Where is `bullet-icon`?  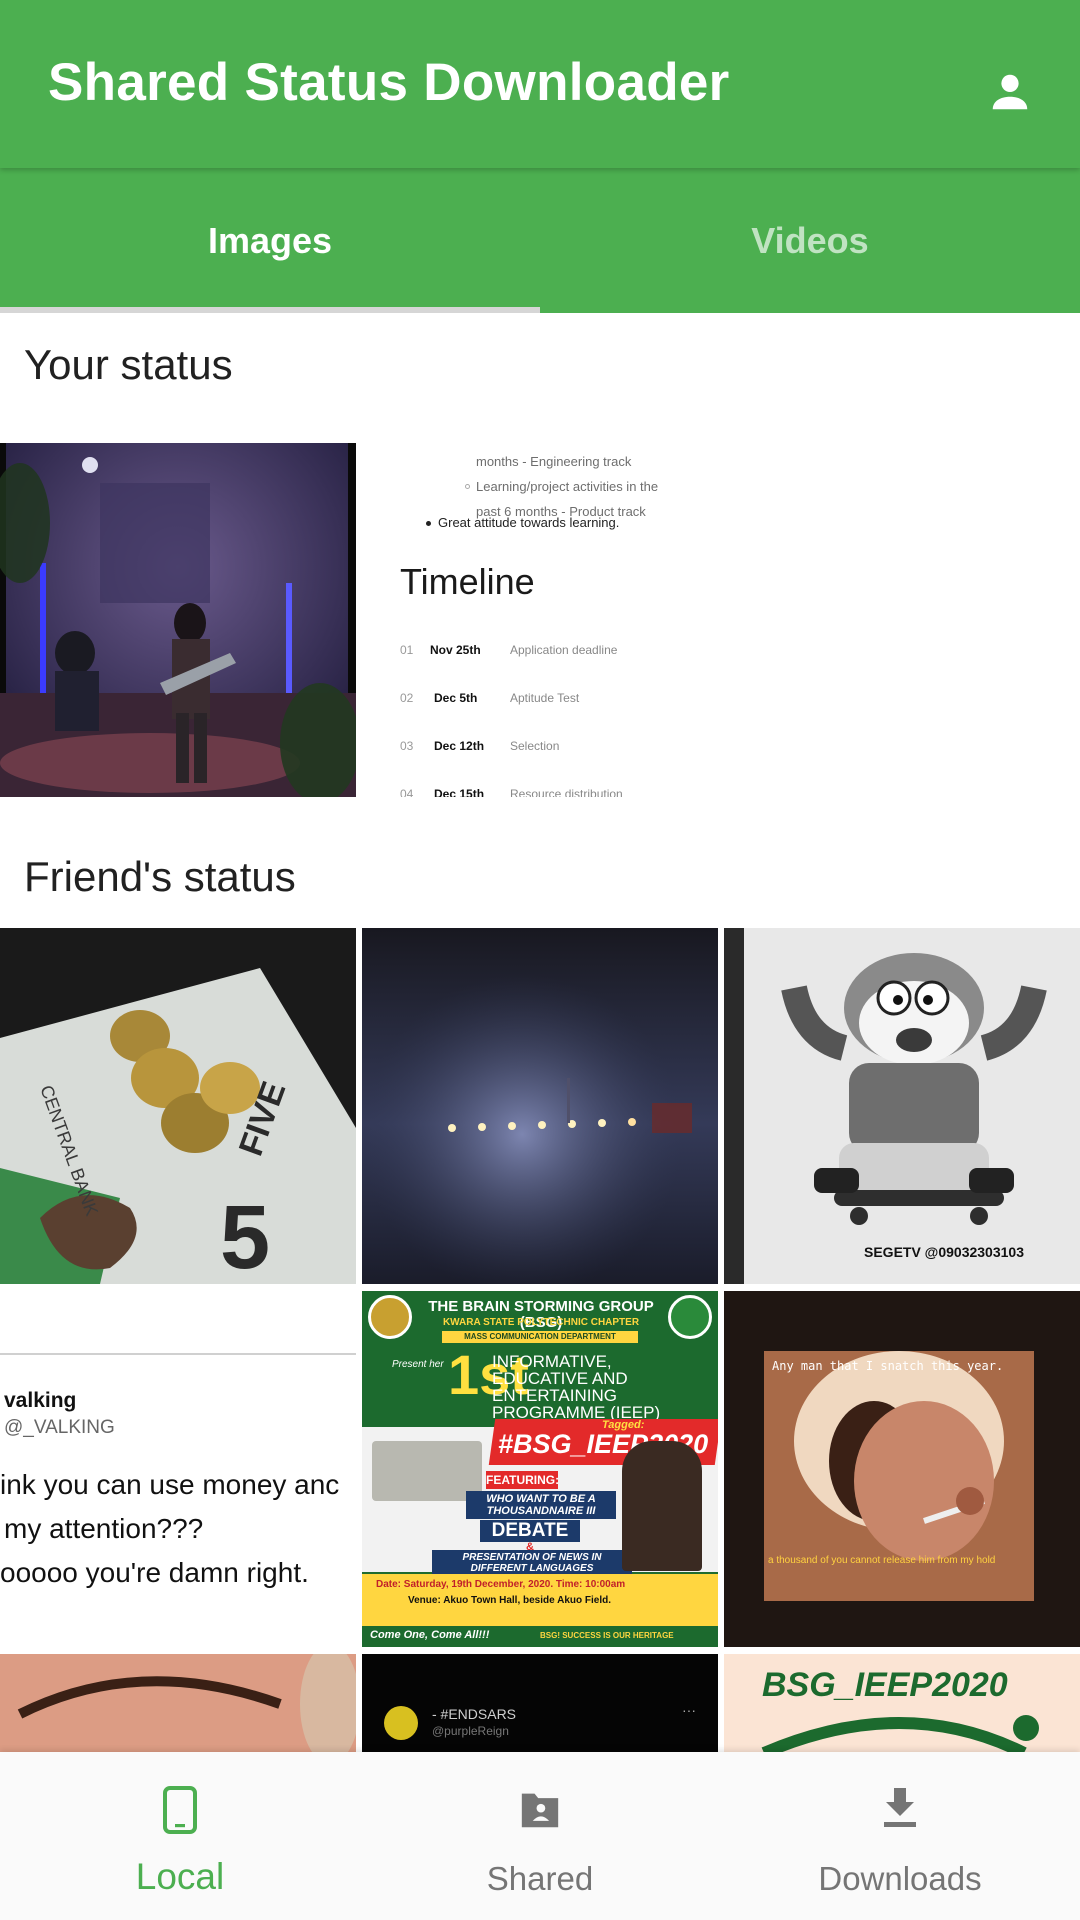
bullet-icon is located at coordinates (428, 524).